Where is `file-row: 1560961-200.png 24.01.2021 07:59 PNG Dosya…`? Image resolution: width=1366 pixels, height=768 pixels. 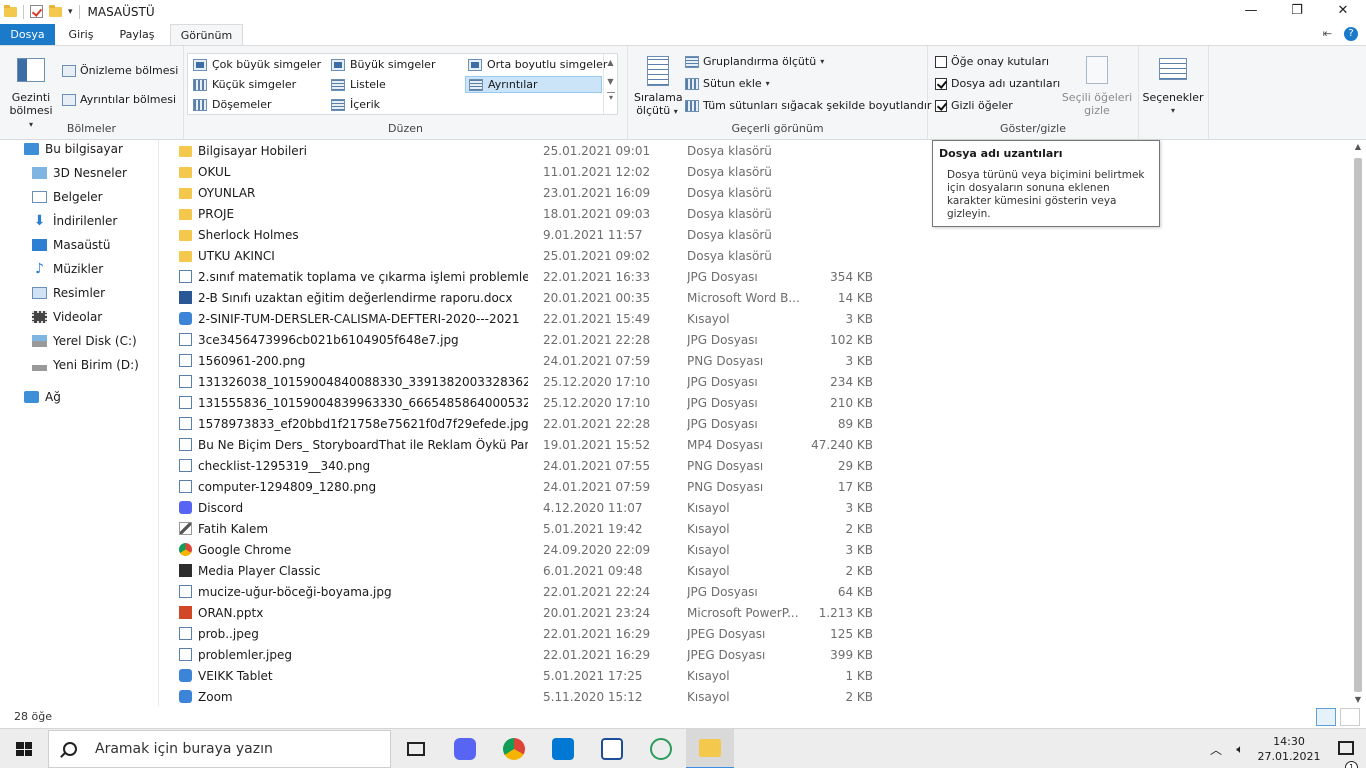 file-row: 1560961-200.png 24.01.2021 07:59 PNG Dosya… is located at coordinates (526, 361).